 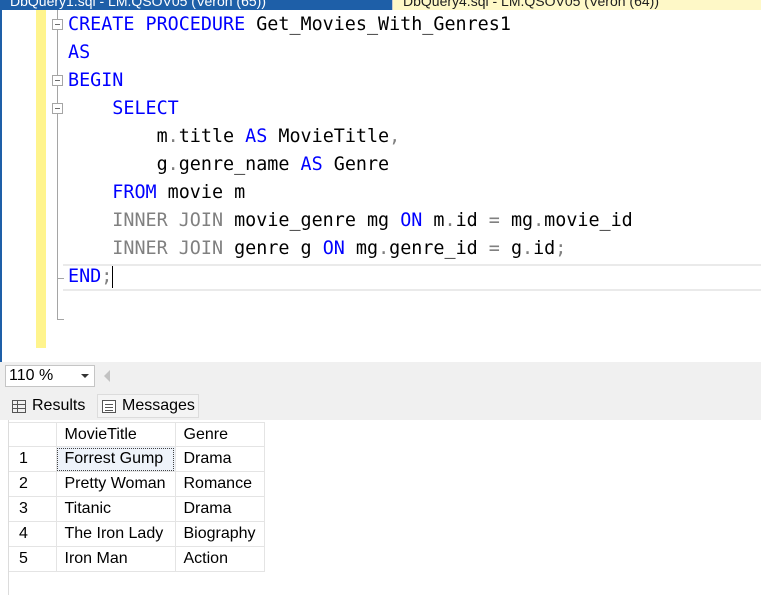 I want to click on code-line: g.genre_name AS Genre, so click(x=229, y=165).